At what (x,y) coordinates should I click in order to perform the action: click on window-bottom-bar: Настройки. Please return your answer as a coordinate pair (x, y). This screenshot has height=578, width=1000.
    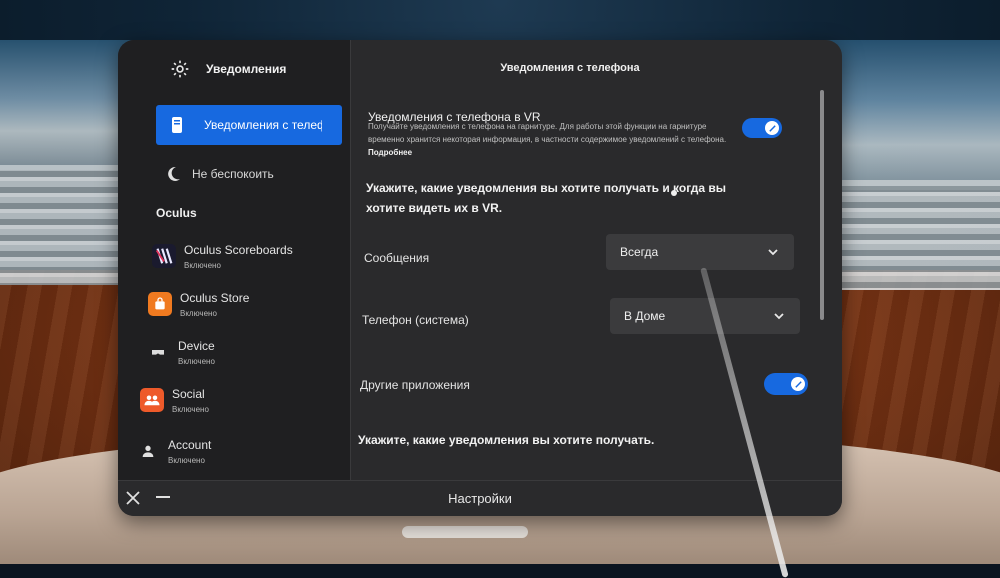
    Looking at the image, I should click on (480, 498).